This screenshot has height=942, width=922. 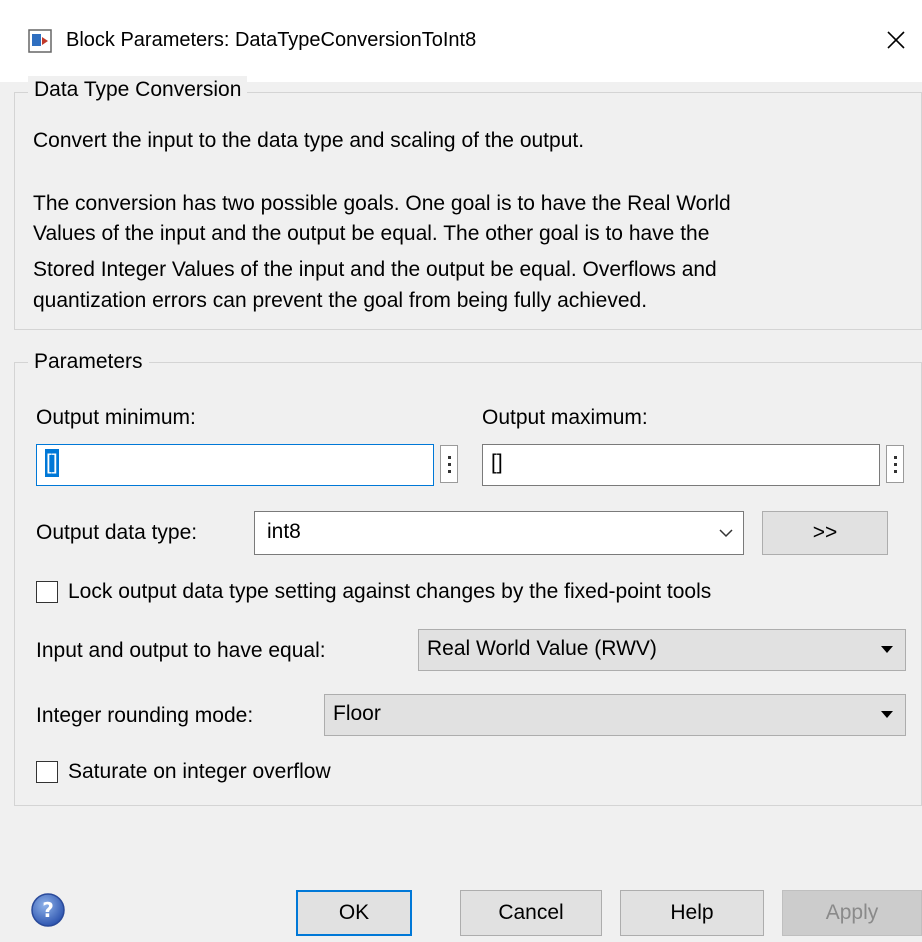 I want to click on simulink-block-icon, so click(x=40, y=41).